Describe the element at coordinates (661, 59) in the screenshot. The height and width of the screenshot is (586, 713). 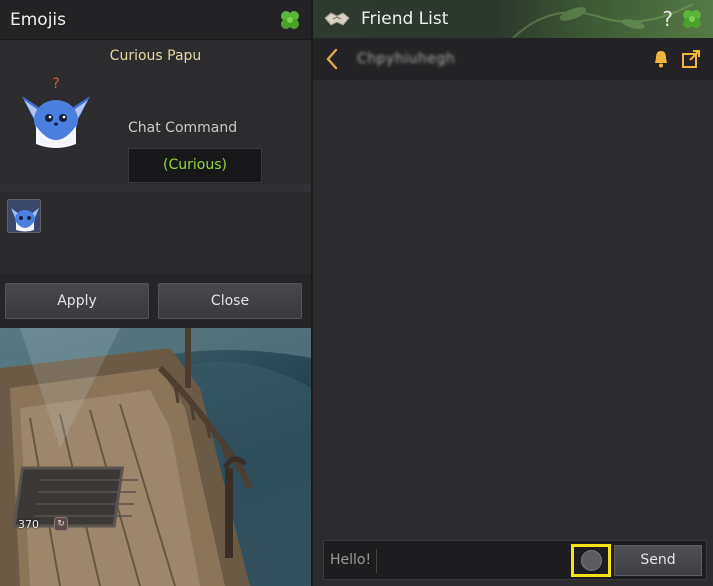
I see `bell-icon` at that location.